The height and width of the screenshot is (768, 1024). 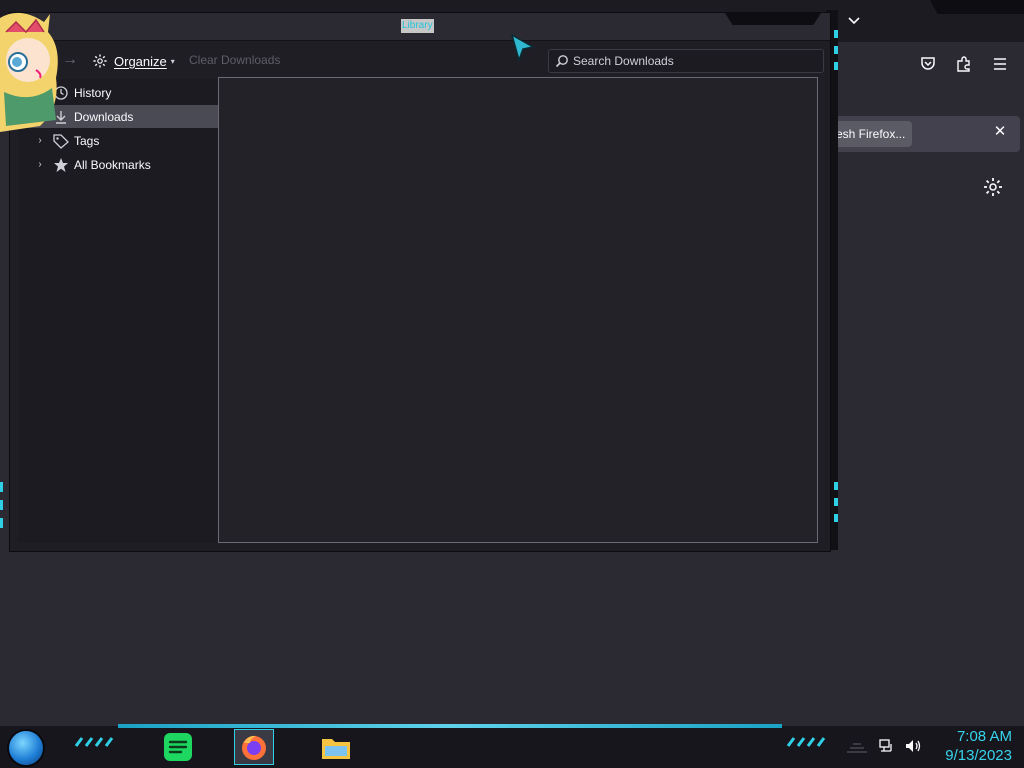 I want to click on sidebar-item-label: Tags, so click(x=87, y=140).